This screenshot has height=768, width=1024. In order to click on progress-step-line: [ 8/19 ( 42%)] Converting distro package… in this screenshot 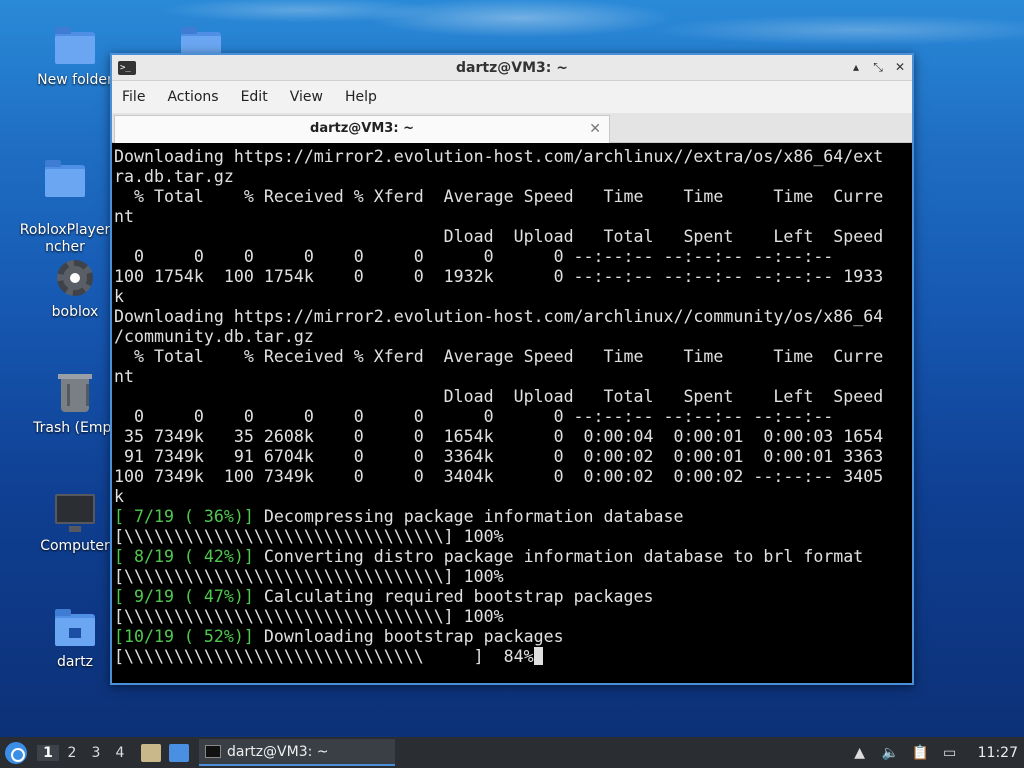, I will do `click(512, 557)`.